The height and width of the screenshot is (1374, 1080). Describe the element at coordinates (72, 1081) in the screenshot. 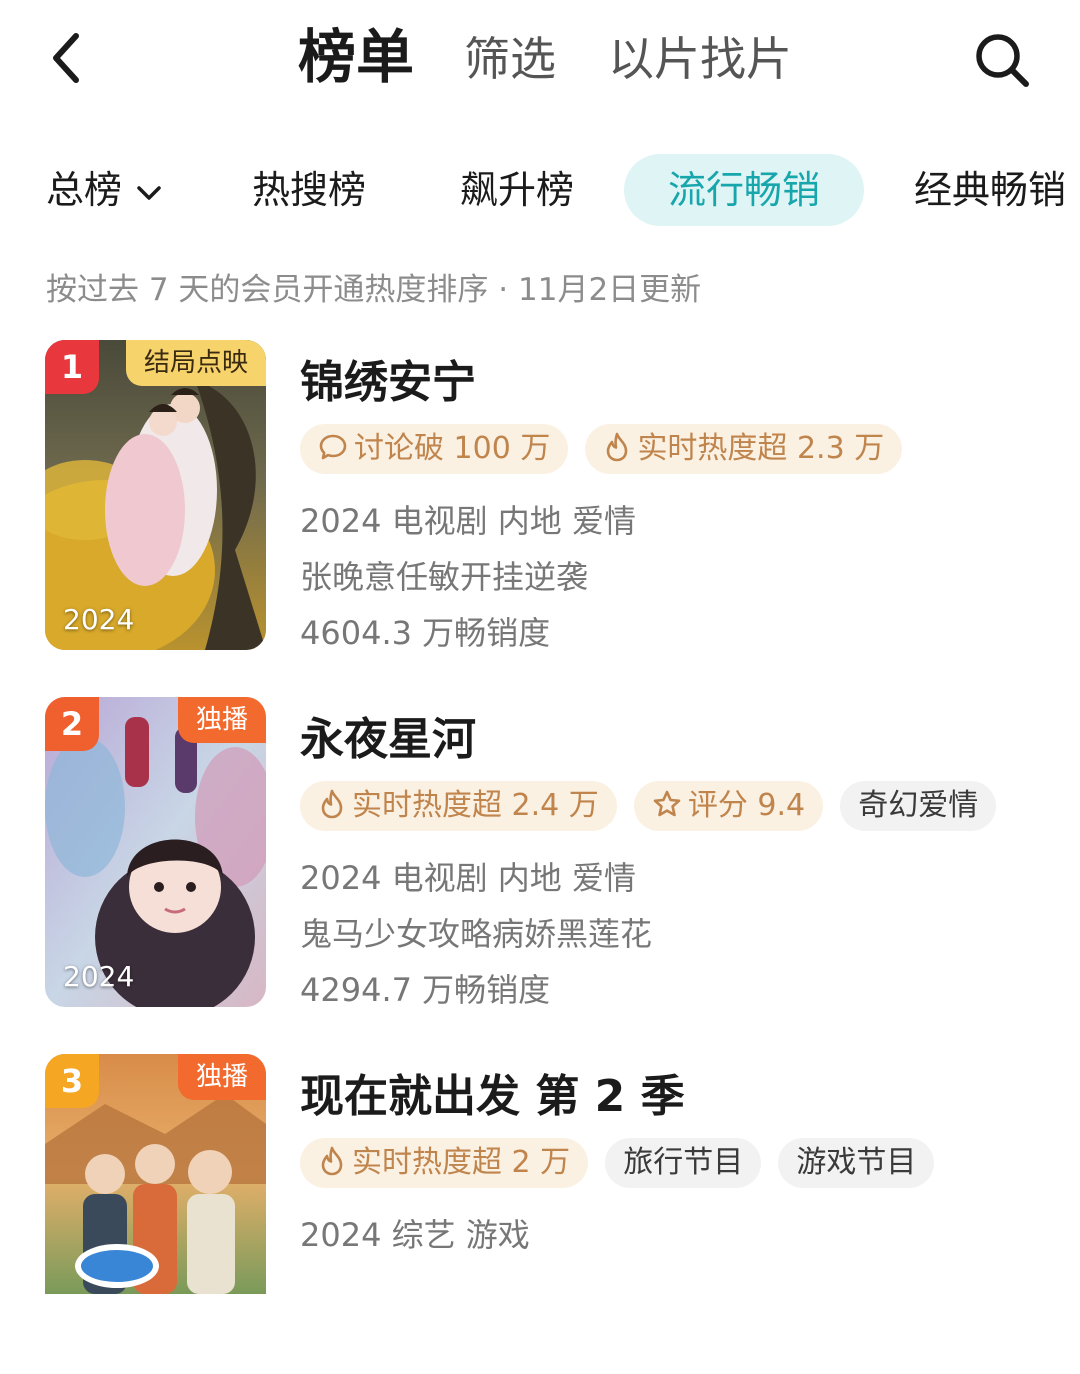

I see `rank-badge: 3` at that location.